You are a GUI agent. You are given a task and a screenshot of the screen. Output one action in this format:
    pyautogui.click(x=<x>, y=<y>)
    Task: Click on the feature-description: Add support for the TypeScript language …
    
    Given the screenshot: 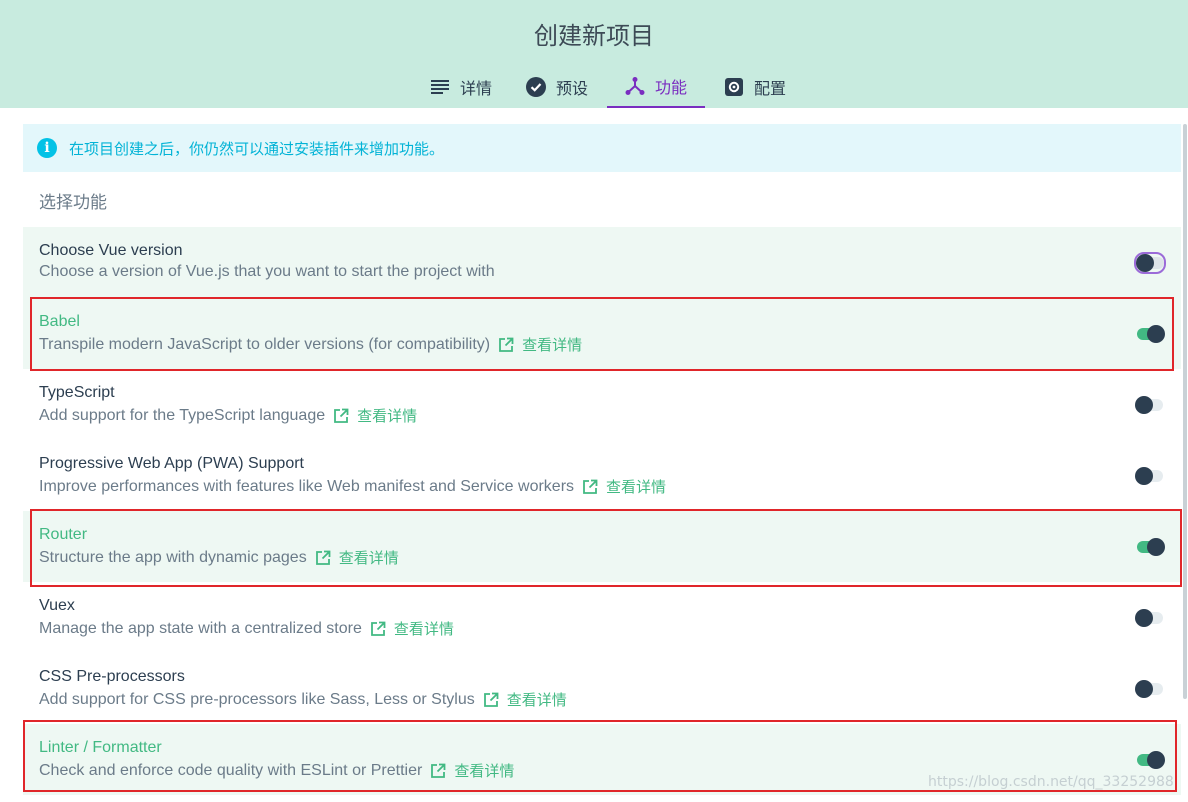 What is the action you would take?
    pyautogui.click(x=228, y=415)
    